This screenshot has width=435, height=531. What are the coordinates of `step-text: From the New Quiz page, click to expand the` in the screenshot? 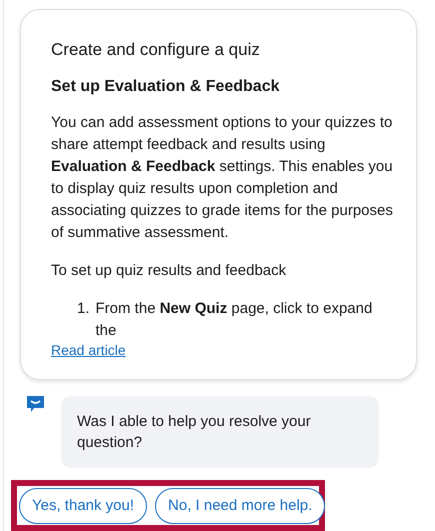 It's located at (235, 320).